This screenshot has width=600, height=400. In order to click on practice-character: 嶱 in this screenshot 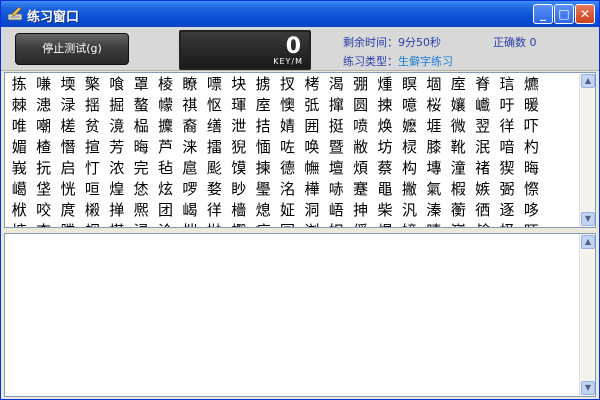, I will do `click(19, 189)`.